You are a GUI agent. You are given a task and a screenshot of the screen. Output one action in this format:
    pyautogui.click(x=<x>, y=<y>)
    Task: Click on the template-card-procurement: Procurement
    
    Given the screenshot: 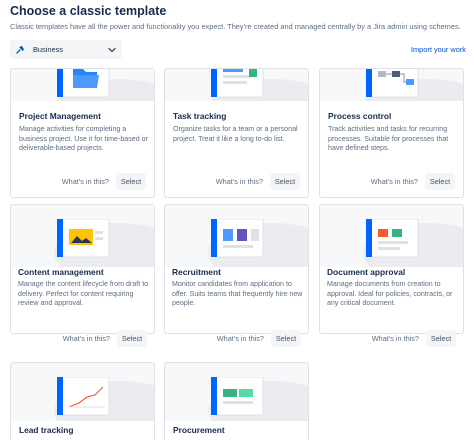 What is the action you would take?
    pyautogui.click(x=236, y=401)
    